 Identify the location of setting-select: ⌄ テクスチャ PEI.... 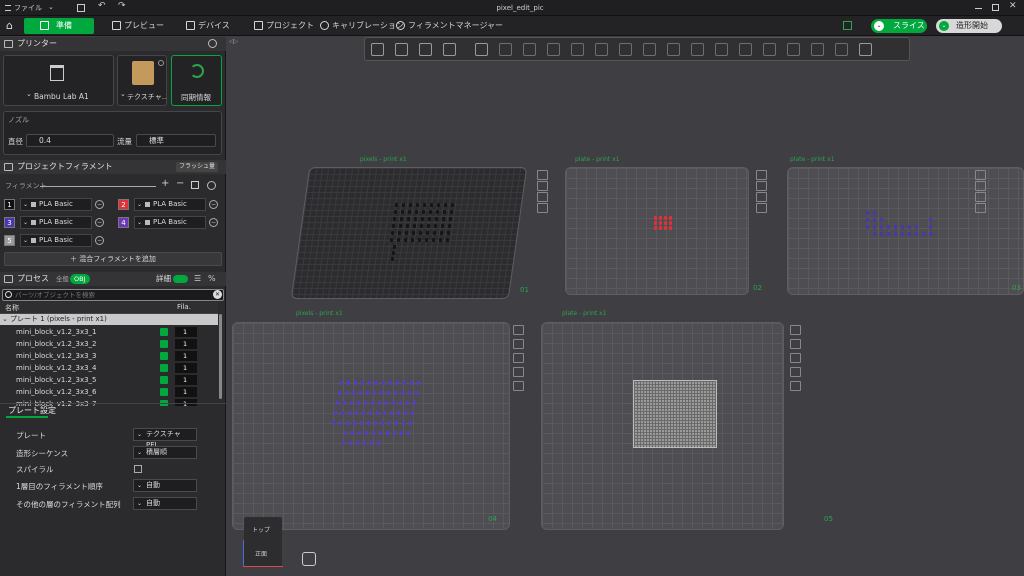
(165, 438).